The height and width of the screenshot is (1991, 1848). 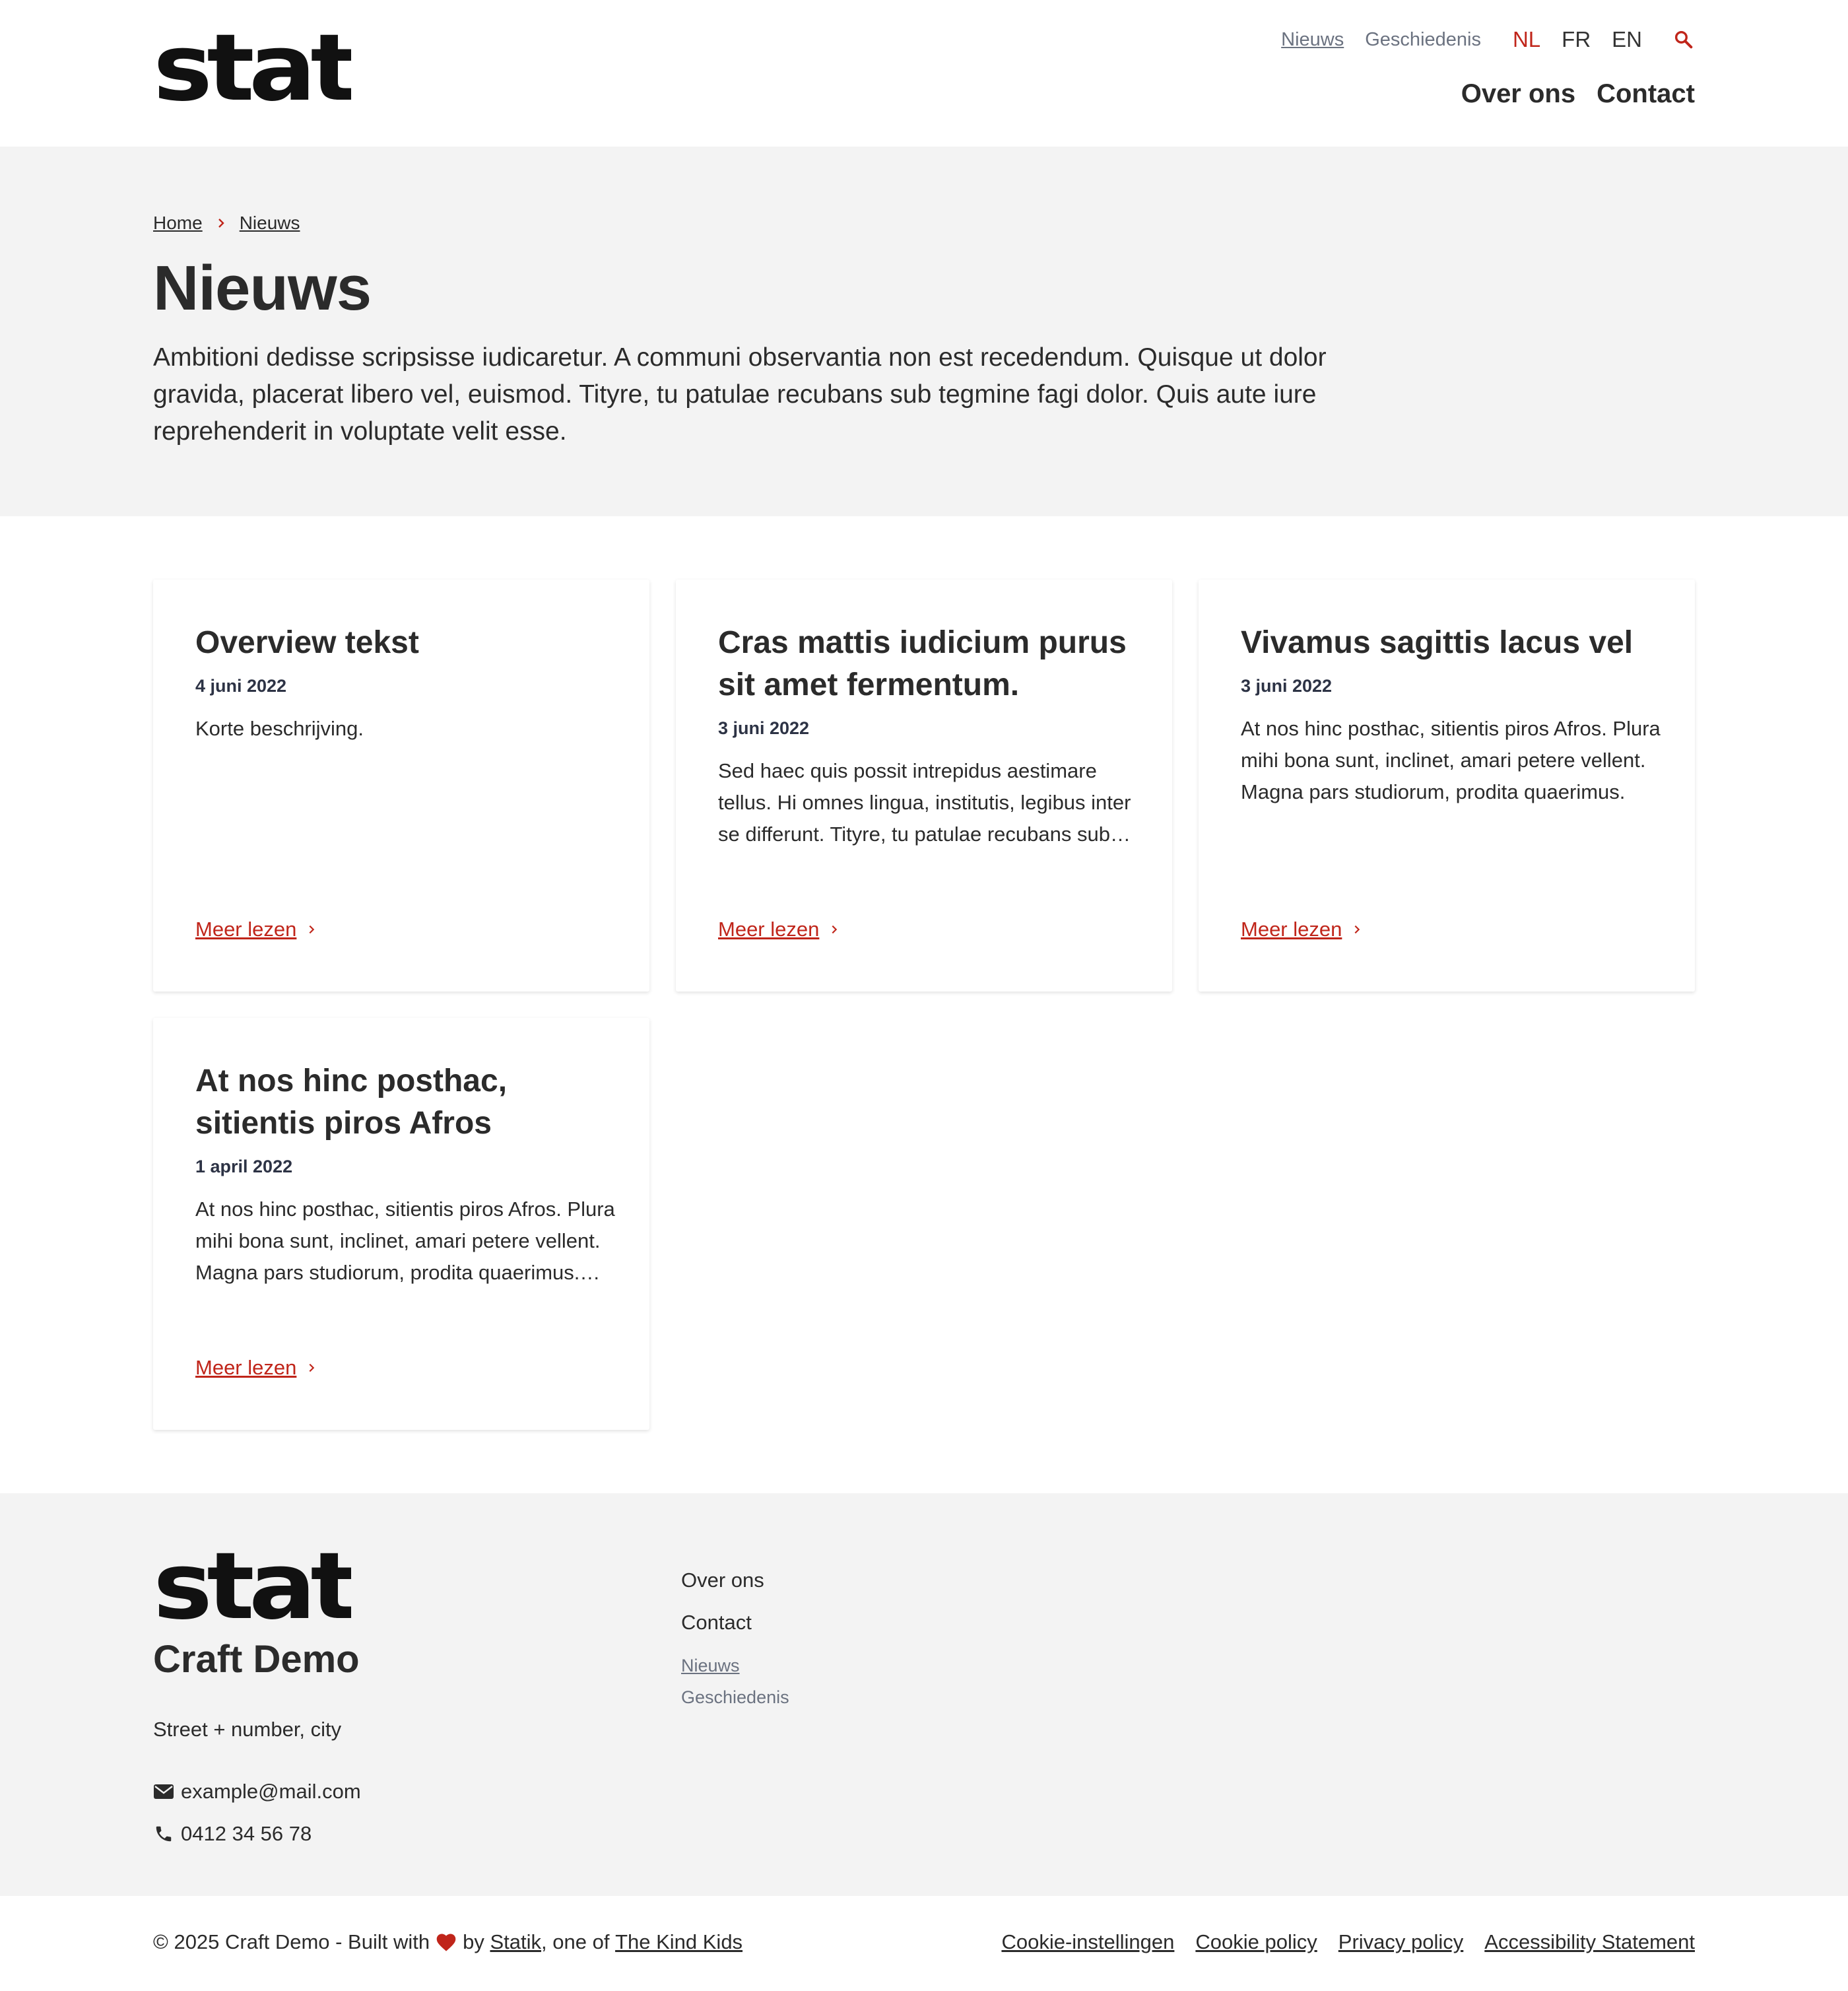 I want to click on copyright-by: by, so click(x=473, y=1941).